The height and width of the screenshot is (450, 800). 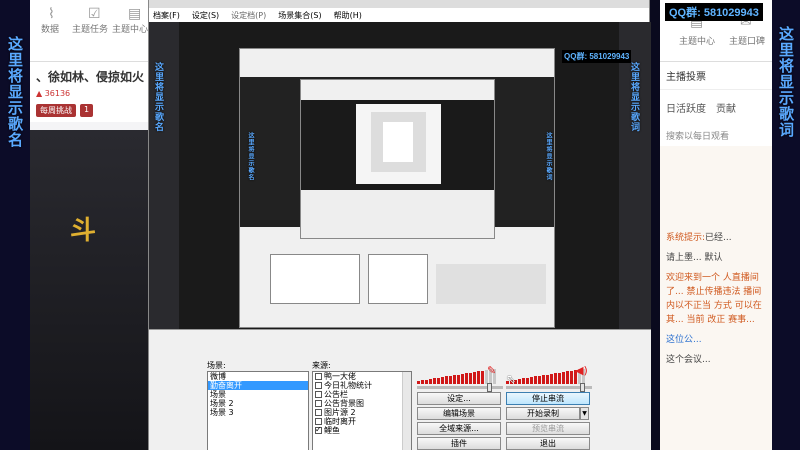 What do you see at coordinates (714, 12) in the screenshot?
I see `qq-group-label: QQ群: 581029943` at bounding box center [714, 12].